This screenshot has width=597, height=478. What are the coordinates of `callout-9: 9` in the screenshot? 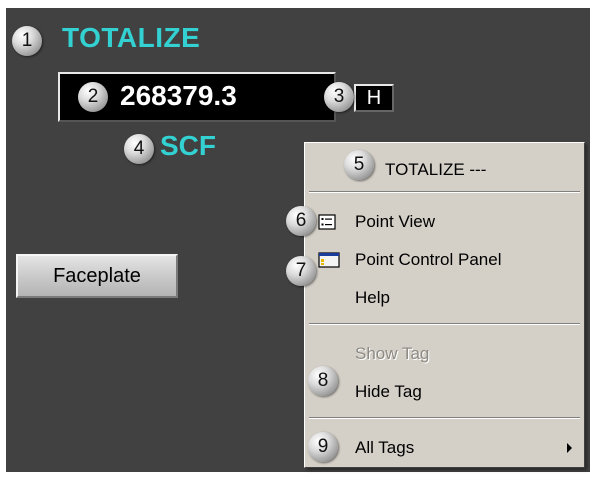 It's located at (323, 447).